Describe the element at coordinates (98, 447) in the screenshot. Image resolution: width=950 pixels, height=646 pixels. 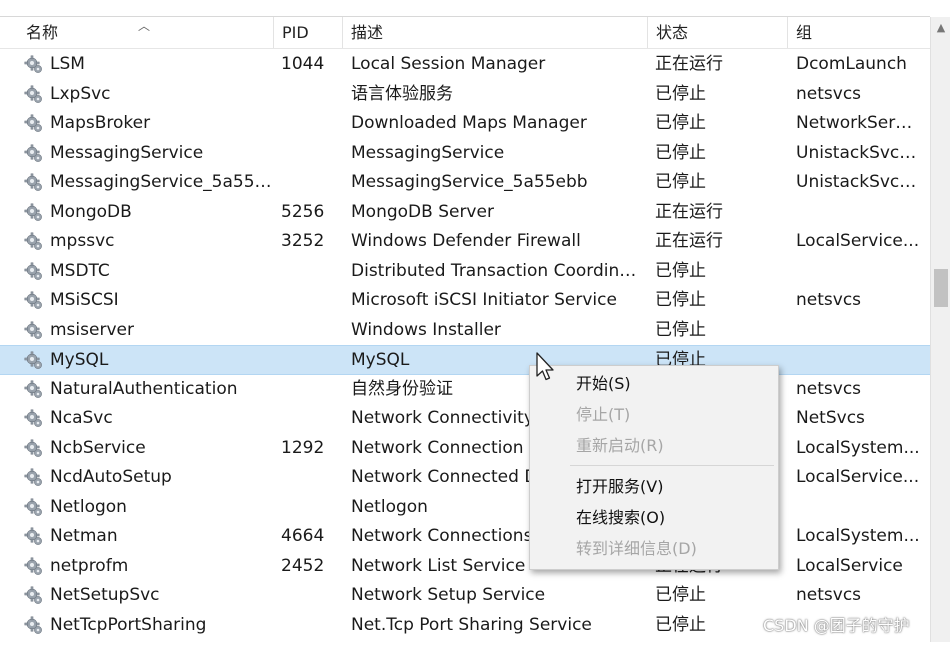
I see `service-name: NcbService` at that location.